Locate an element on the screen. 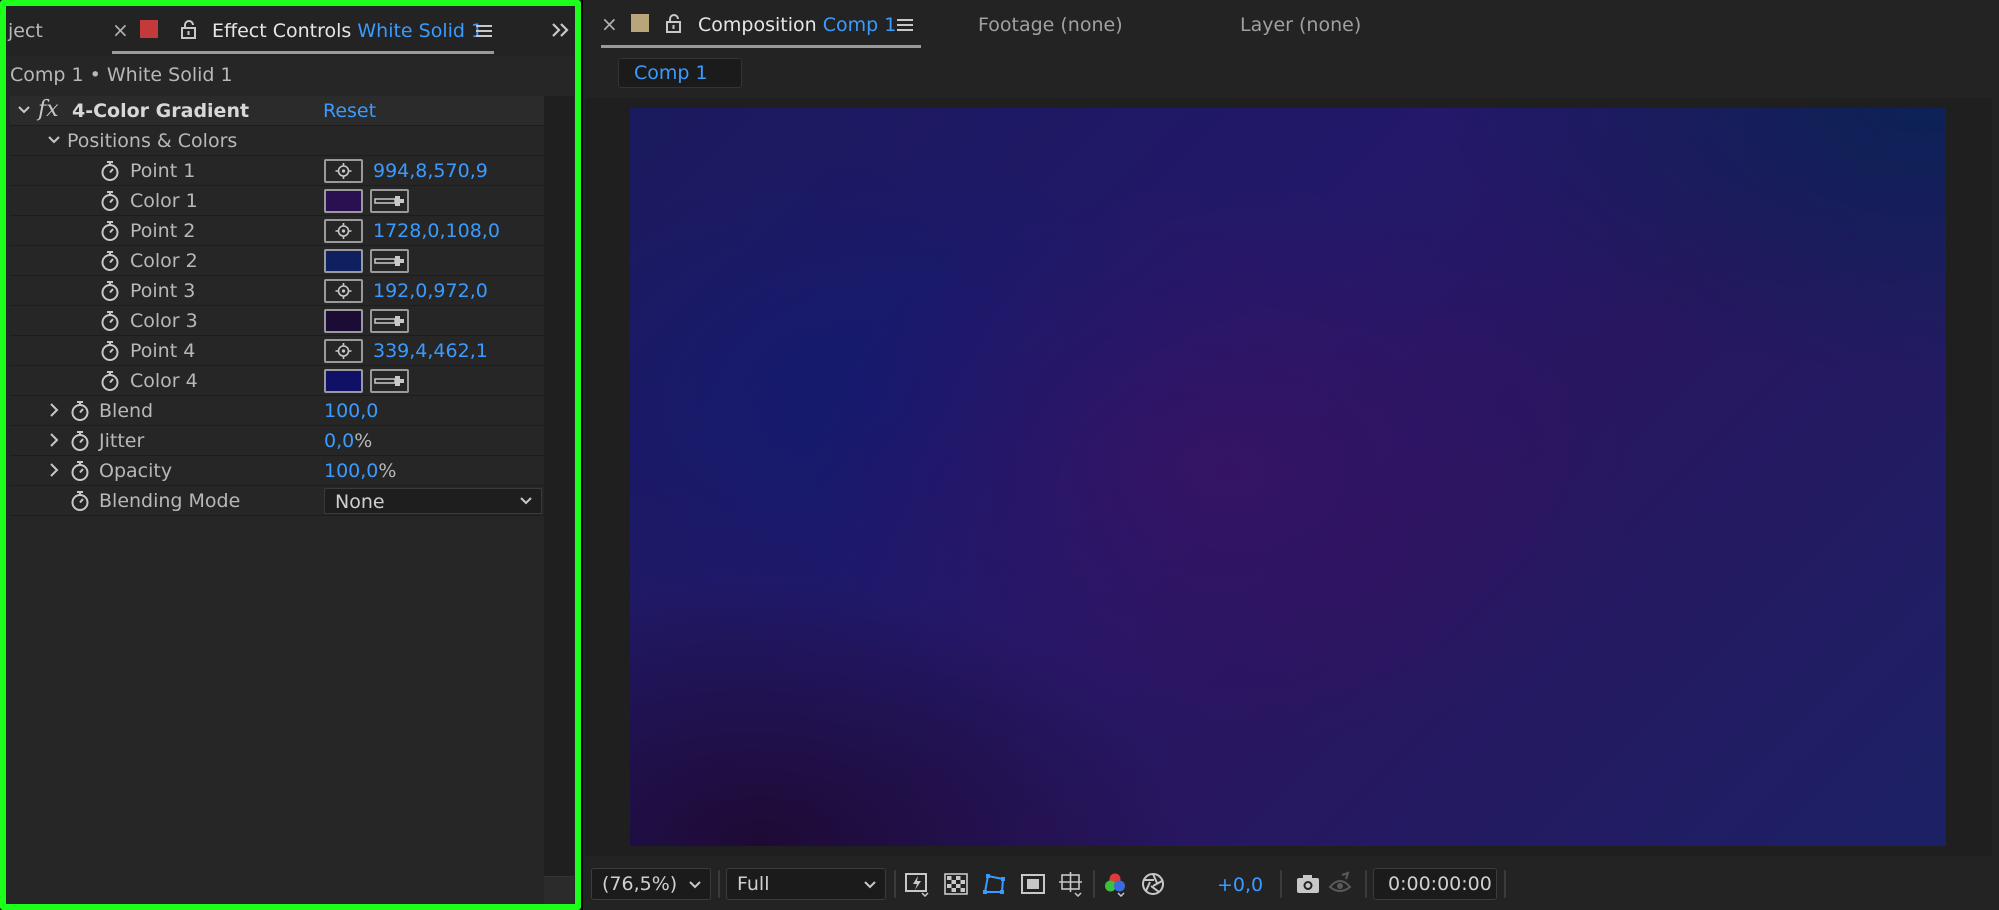  resolution-select: Full is located at coordinates (806, 884).